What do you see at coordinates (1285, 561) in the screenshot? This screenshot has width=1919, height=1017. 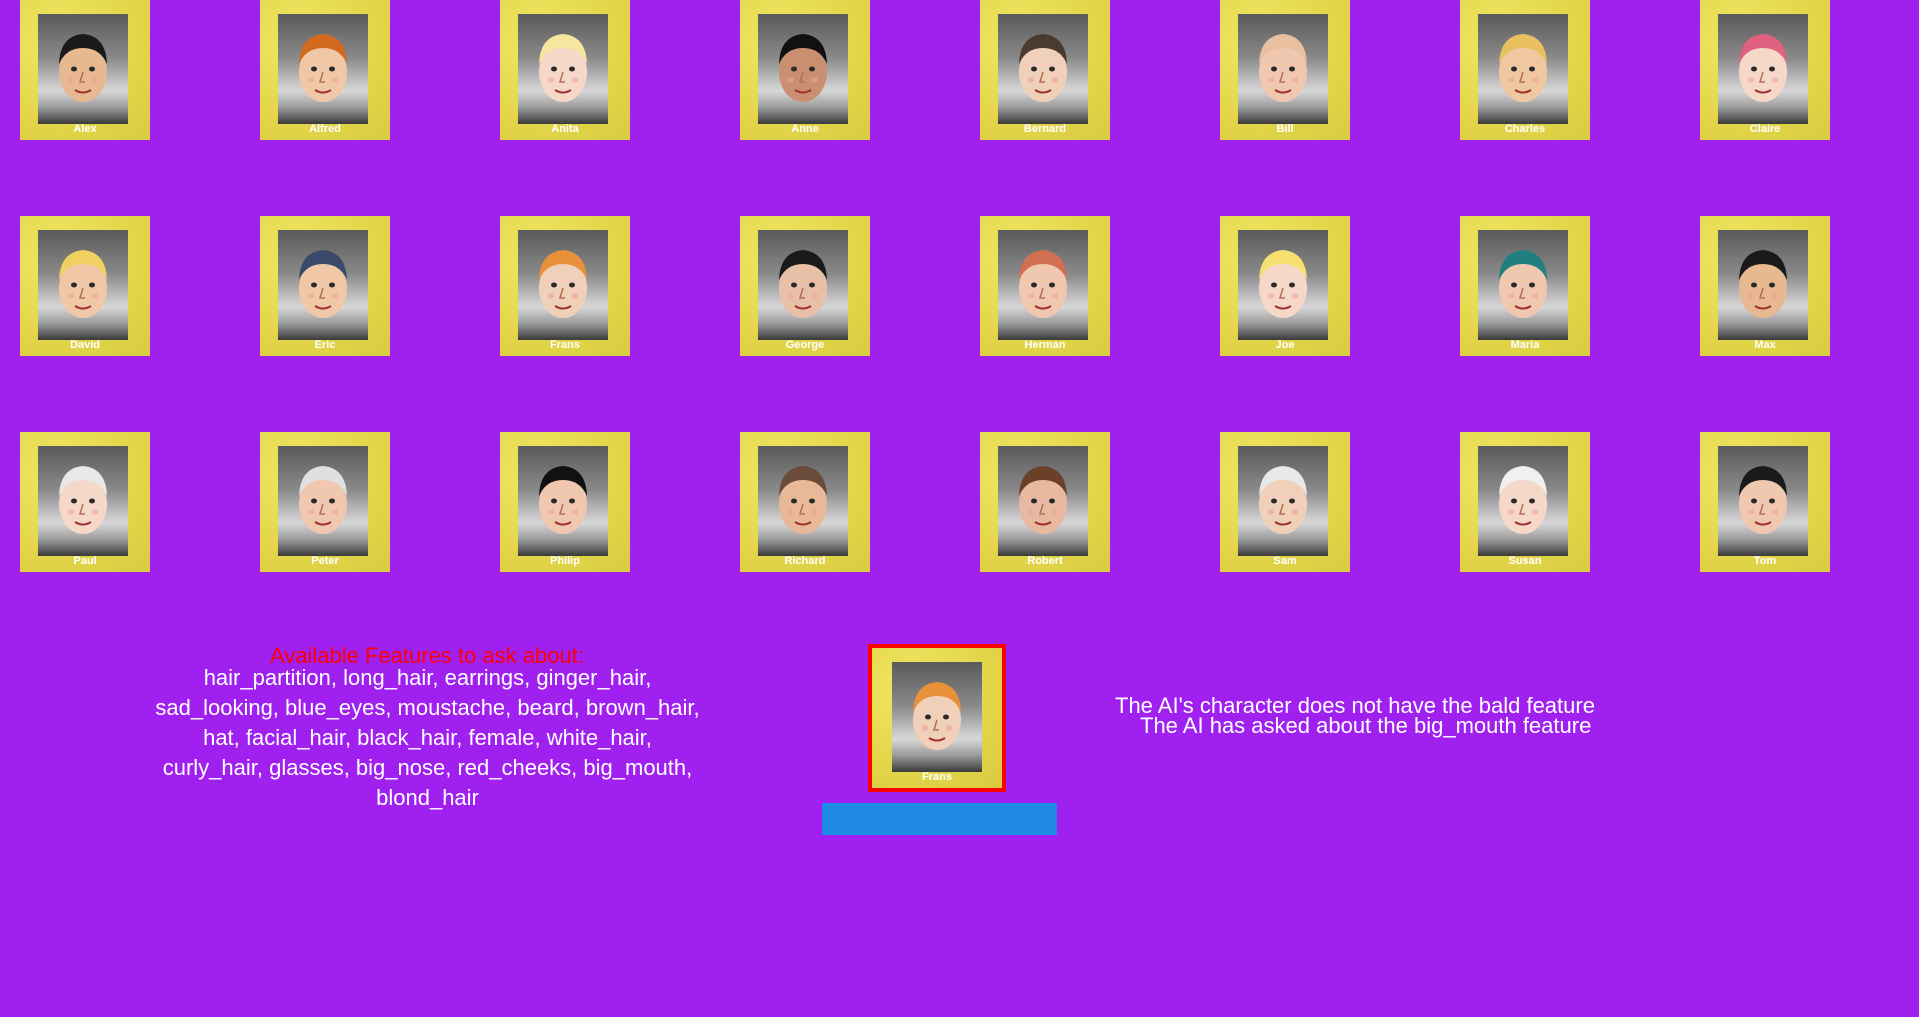 I see `character-name: Sam` at bounding box center [1285, 561].